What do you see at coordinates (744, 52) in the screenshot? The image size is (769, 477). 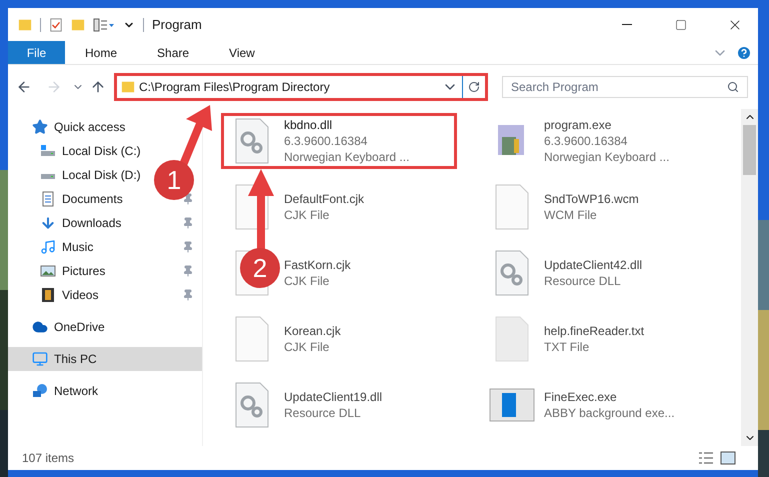 I see `help-icon` at bounding box center [744, 52].